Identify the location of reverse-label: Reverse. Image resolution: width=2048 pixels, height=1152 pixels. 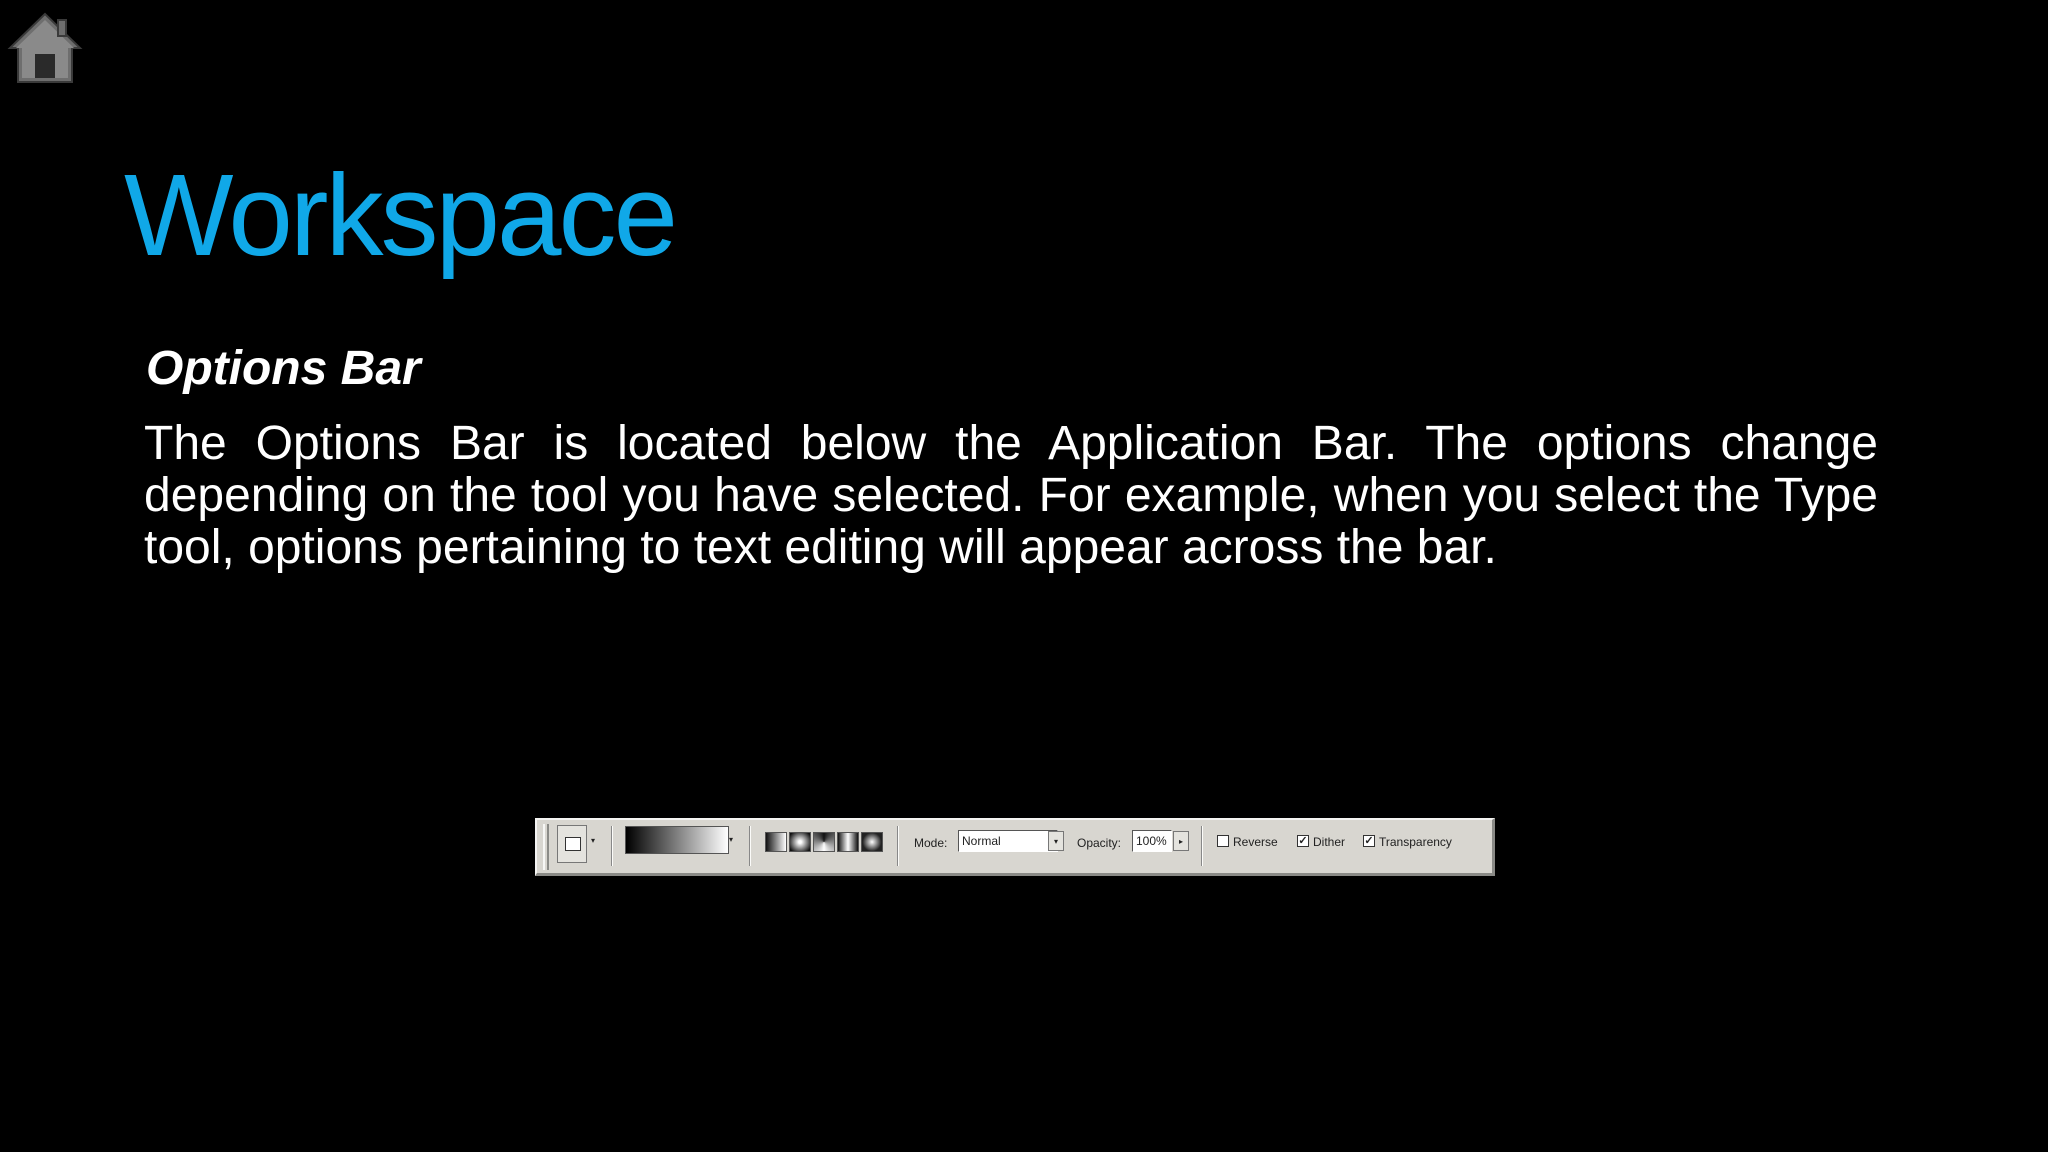
(1255, 842).